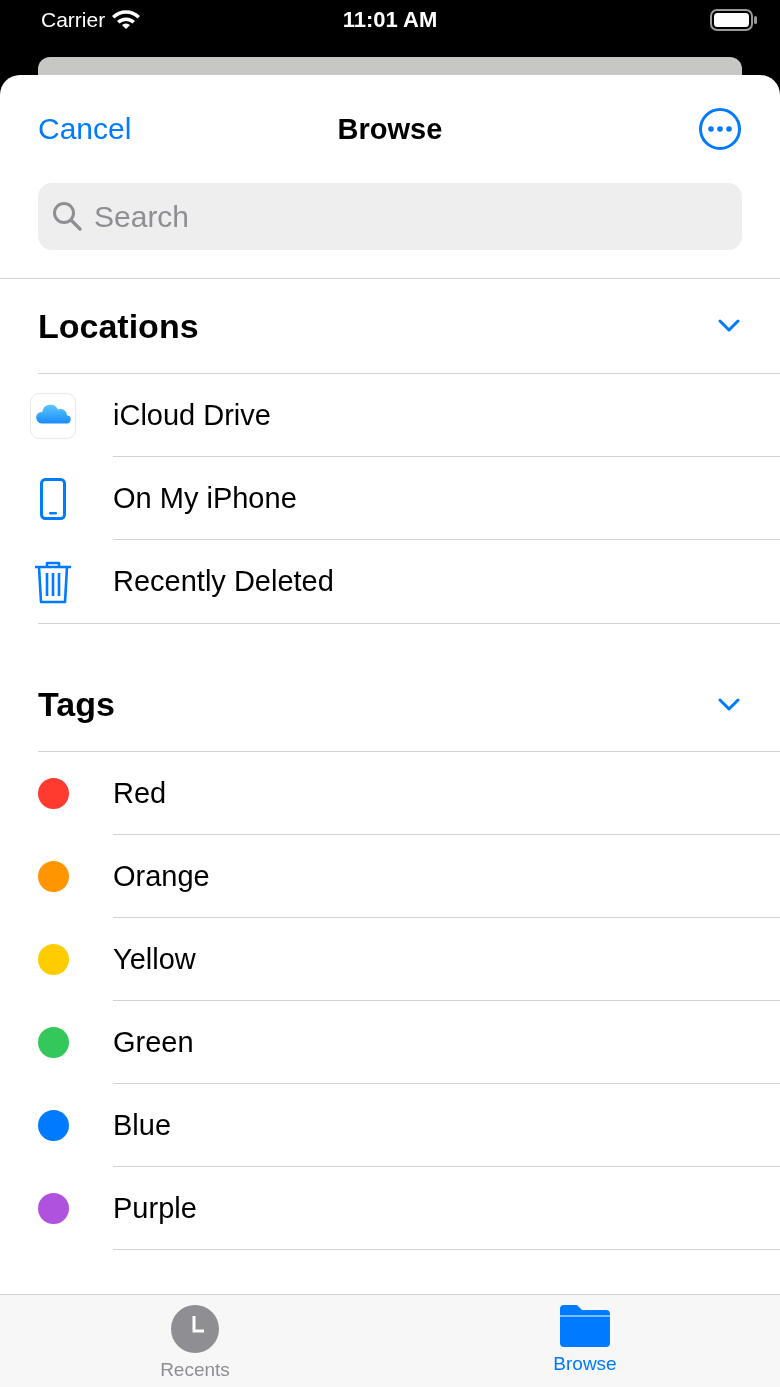  I want to click on carrier-label: Carrier, so click(73, 20).